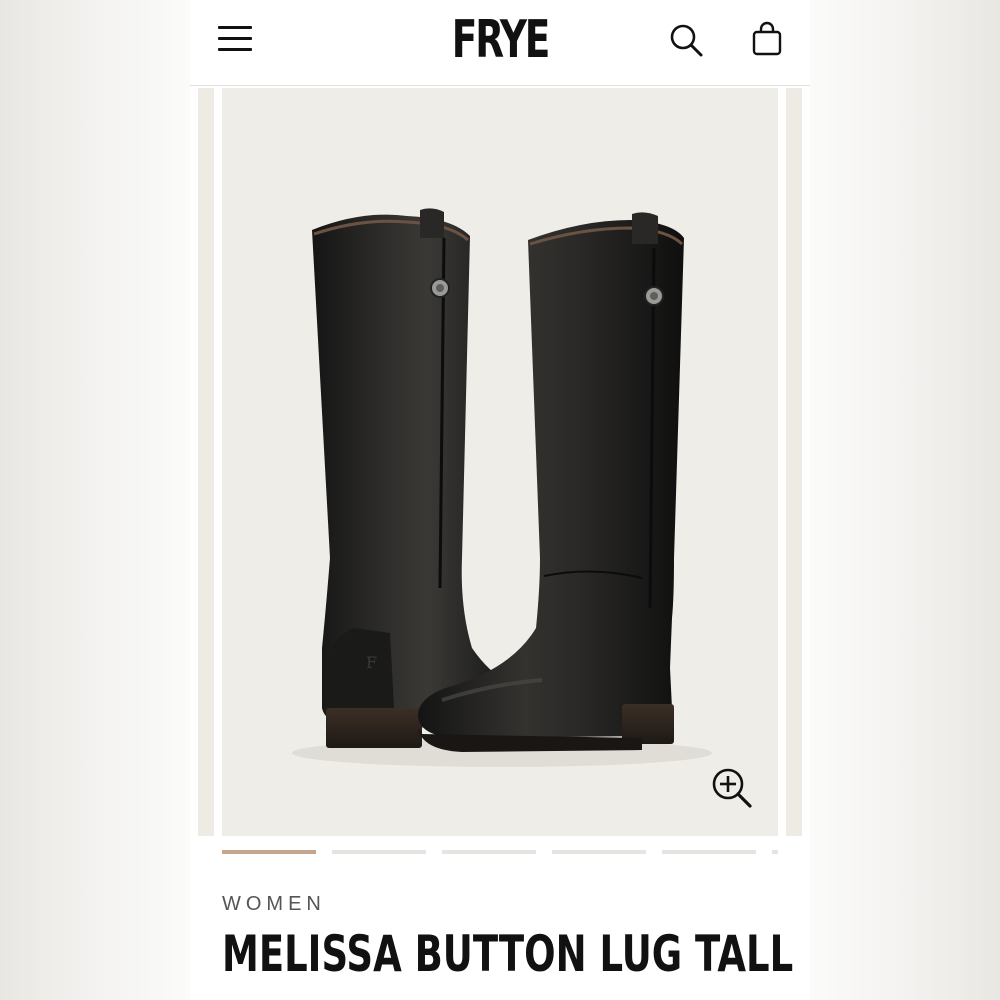 This screenshot has width=1000, height=1000. I want to click on search-icon, so click(686, 40).